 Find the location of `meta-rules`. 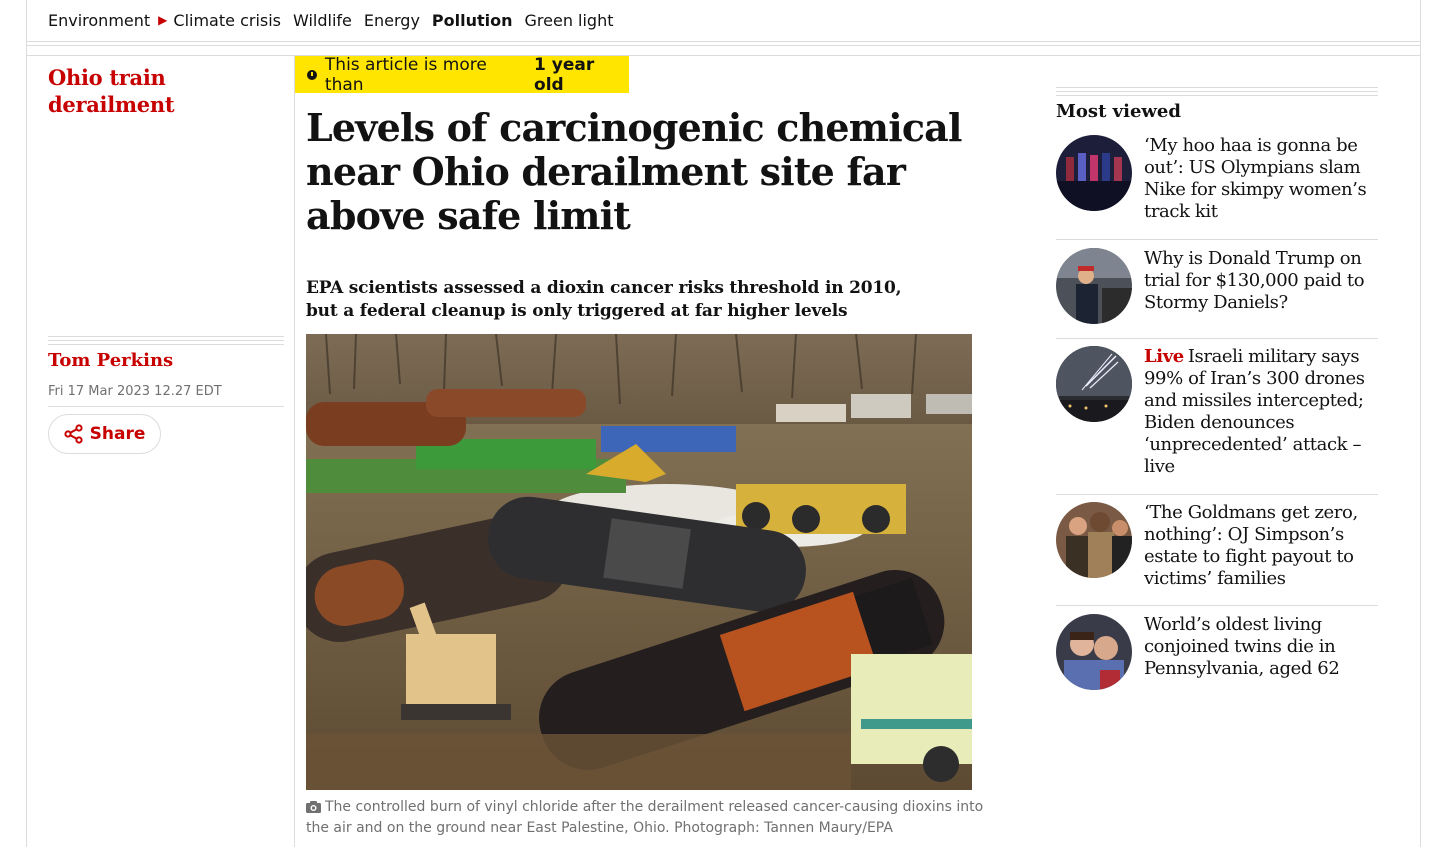

meta-rules is located at coordinates (166, 341).